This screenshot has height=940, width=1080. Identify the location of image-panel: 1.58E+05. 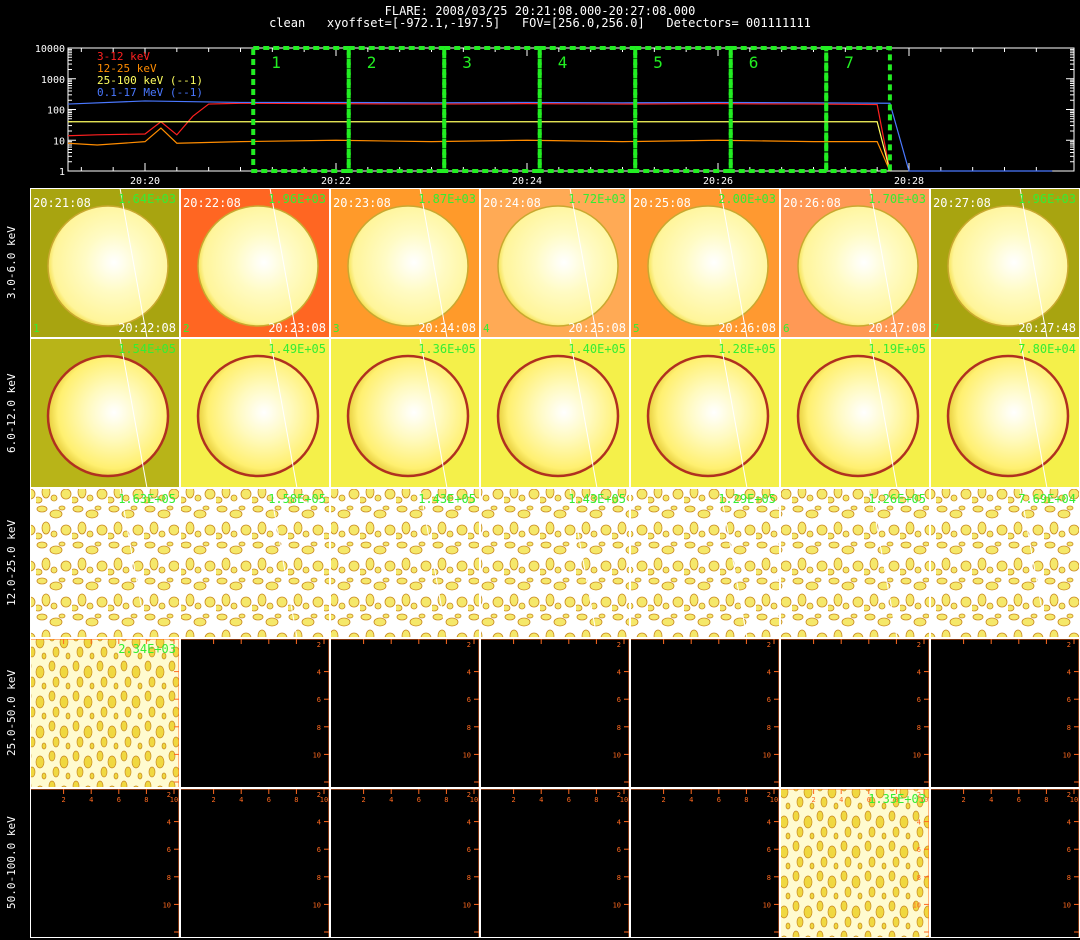
(255, 563).